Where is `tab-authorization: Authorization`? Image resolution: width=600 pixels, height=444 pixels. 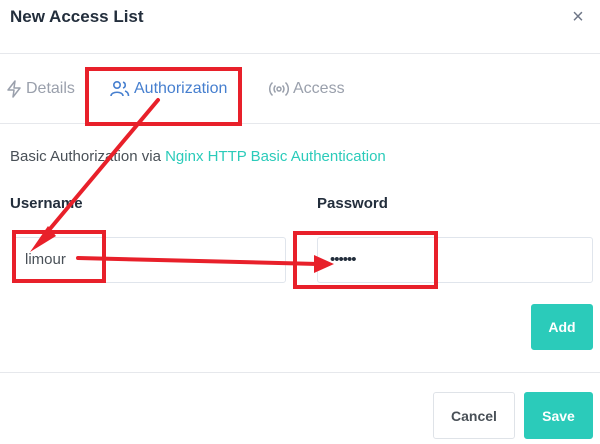
tab-authorization: Authorization is located at coordinates (168, 89).